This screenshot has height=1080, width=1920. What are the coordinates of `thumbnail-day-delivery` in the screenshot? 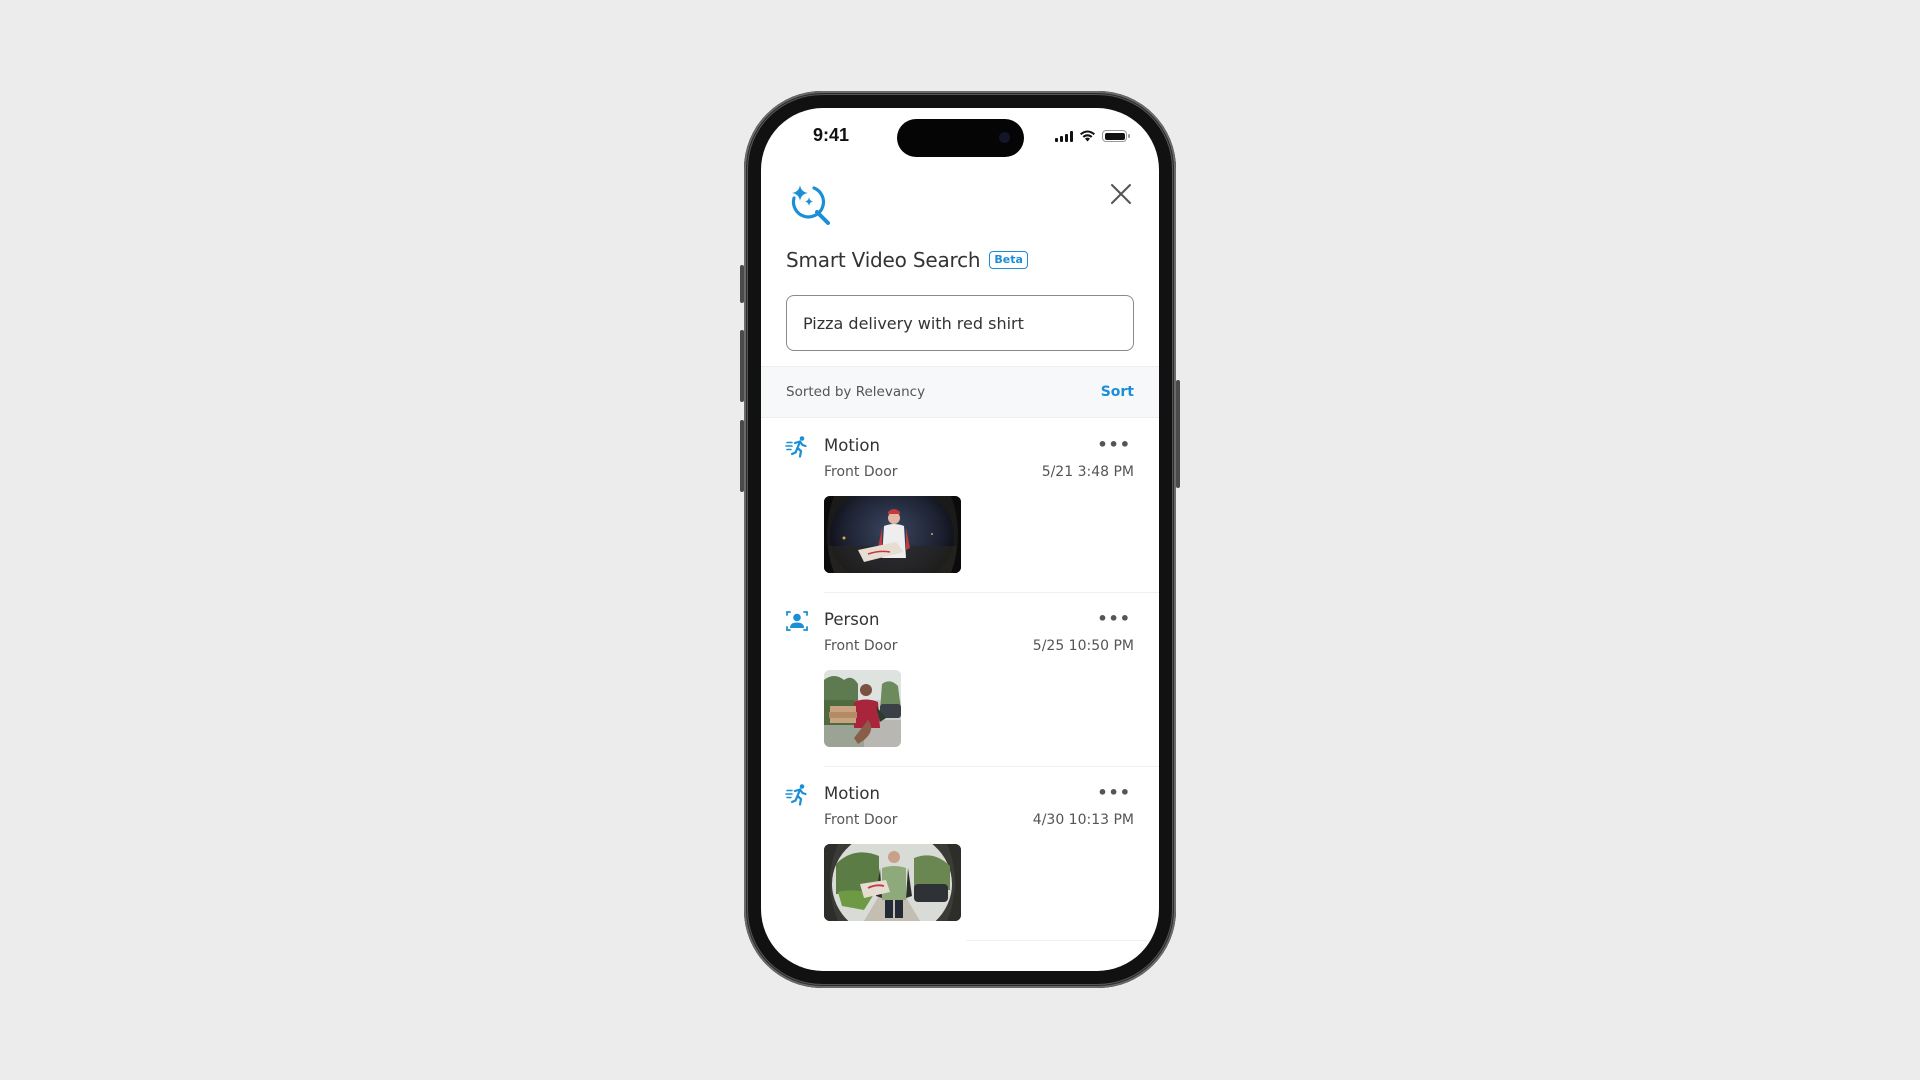 It's located at (862, 708).